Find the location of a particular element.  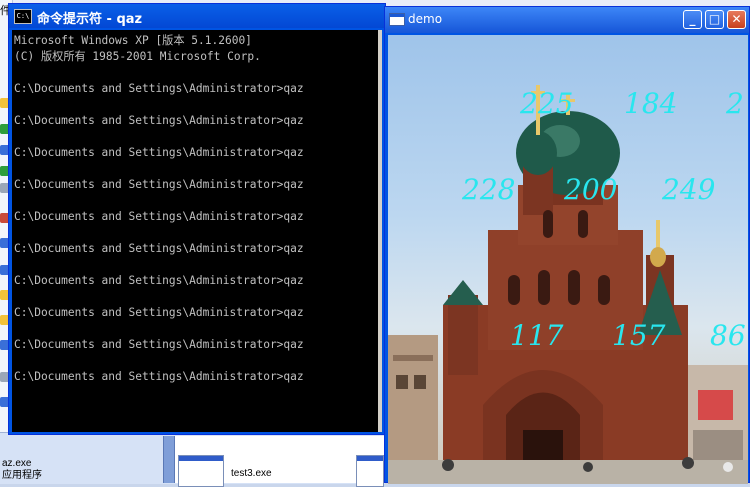

file-label: test3.exe is located at coordinates (251, 473).